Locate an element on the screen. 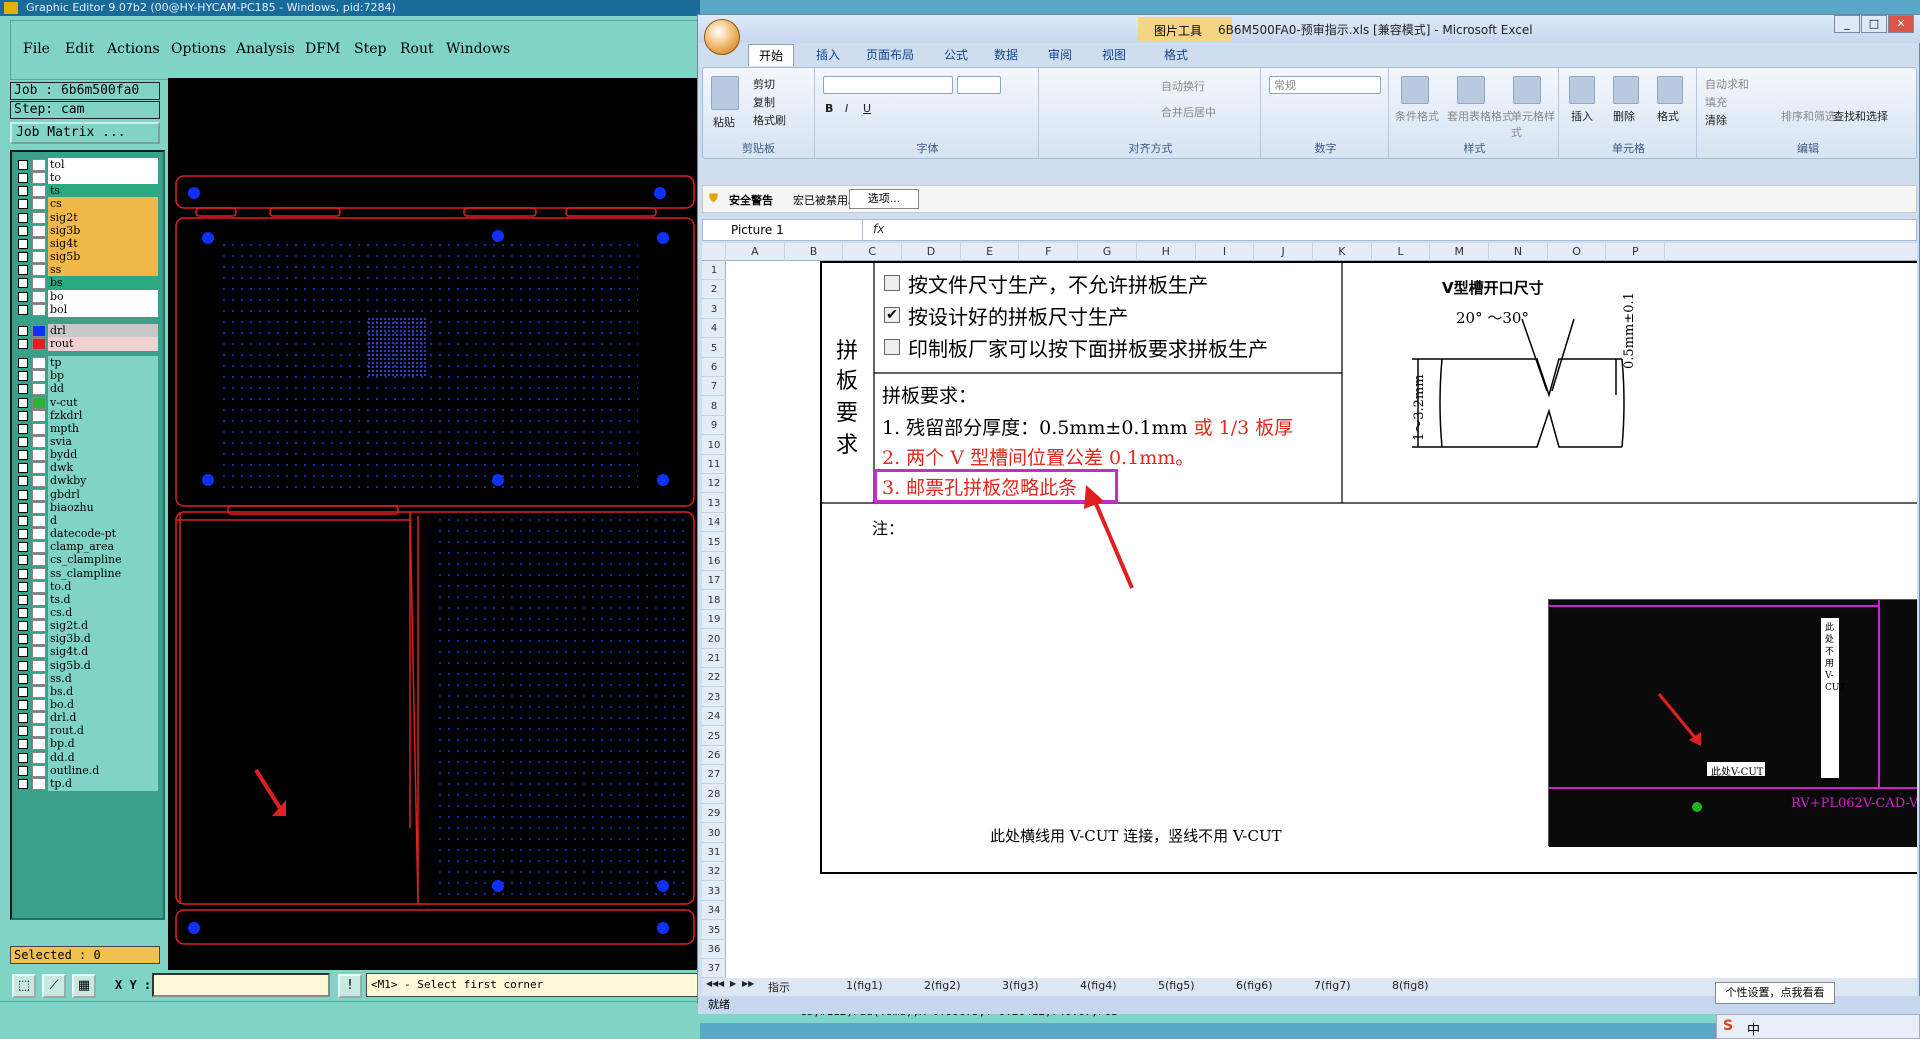 The width and height of the screenshot is (1920, 1039). cell-style-button: 单元格样式 is located at coordinates (1533, 124).